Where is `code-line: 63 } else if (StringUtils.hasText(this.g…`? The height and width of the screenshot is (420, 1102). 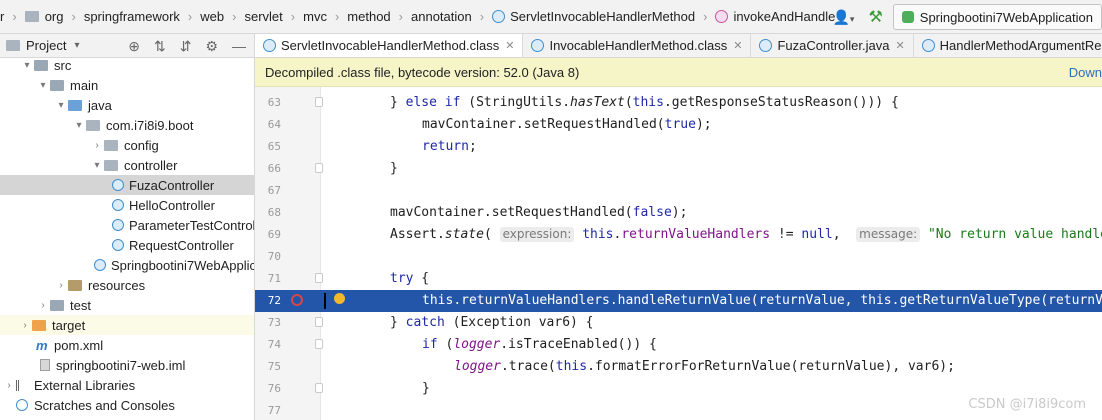
code-line: 63 } else if (StringUtils.hasText(this.g… is located at coordinates (678, 103).